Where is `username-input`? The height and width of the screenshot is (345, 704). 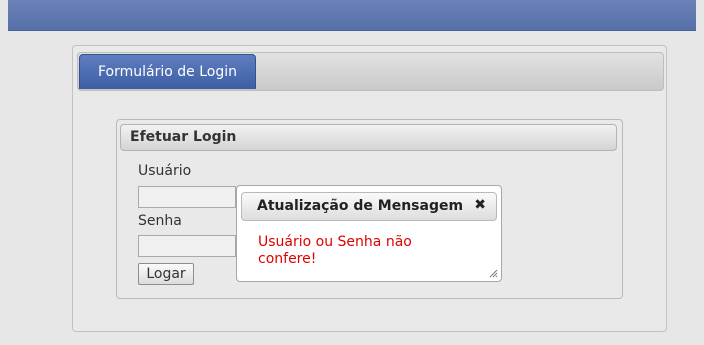 username-input is located at coordinates (187, 197).